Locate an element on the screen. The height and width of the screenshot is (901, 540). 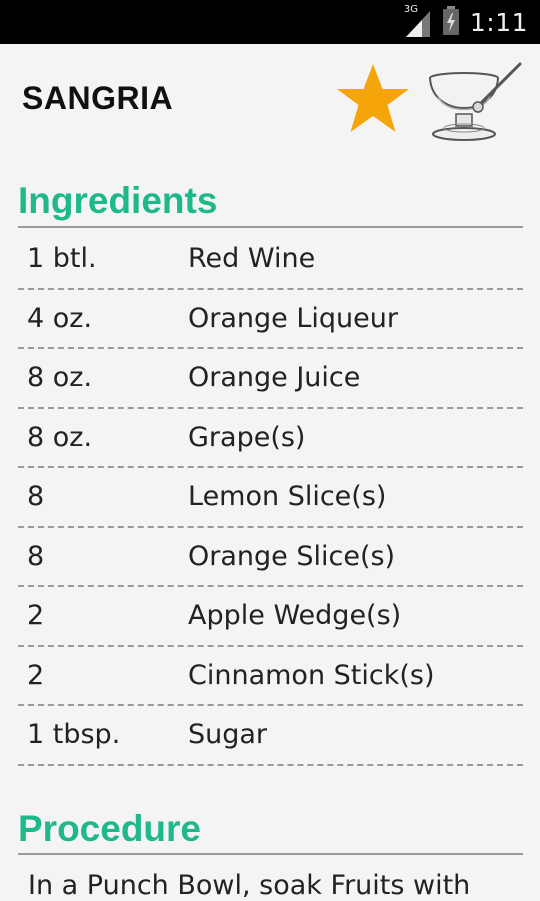
ingredient-name: Grape(s) is located at coordinates (247, 437).